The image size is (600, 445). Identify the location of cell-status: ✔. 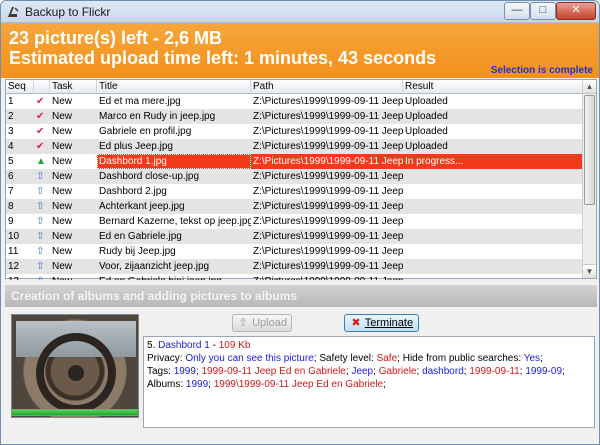
(42, 131).